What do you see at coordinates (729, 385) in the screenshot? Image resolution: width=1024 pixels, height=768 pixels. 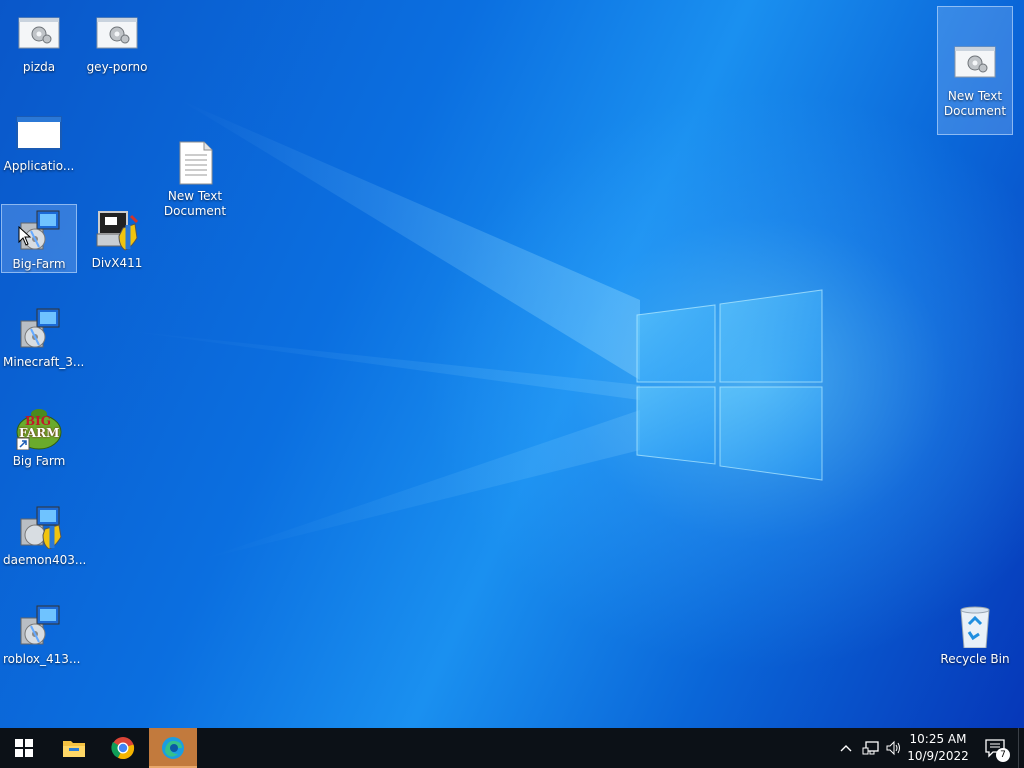 I see `windows-logo-wallpaper` at bounding box center [729, 385].